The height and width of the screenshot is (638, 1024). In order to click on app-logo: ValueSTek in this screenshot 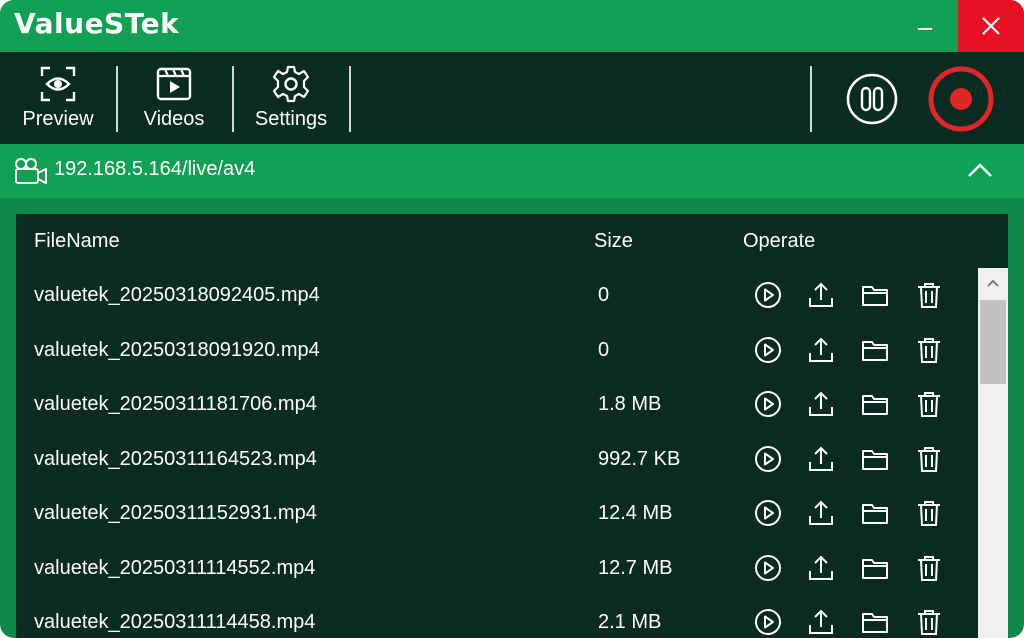, I will do `click(97, 23)`.